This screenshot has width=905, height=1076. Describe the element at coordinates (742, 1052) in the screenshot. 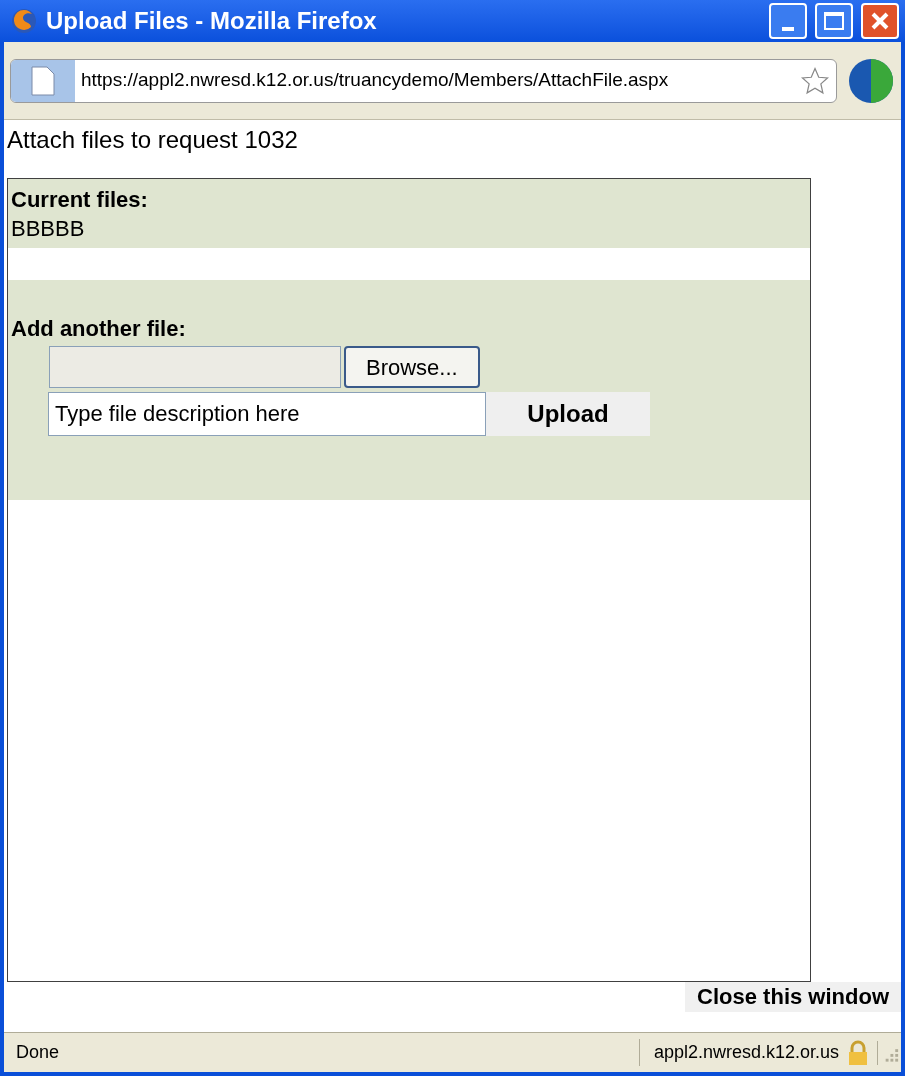

I see `host-text: appl2.nwresd.k12.or.us` at that location.